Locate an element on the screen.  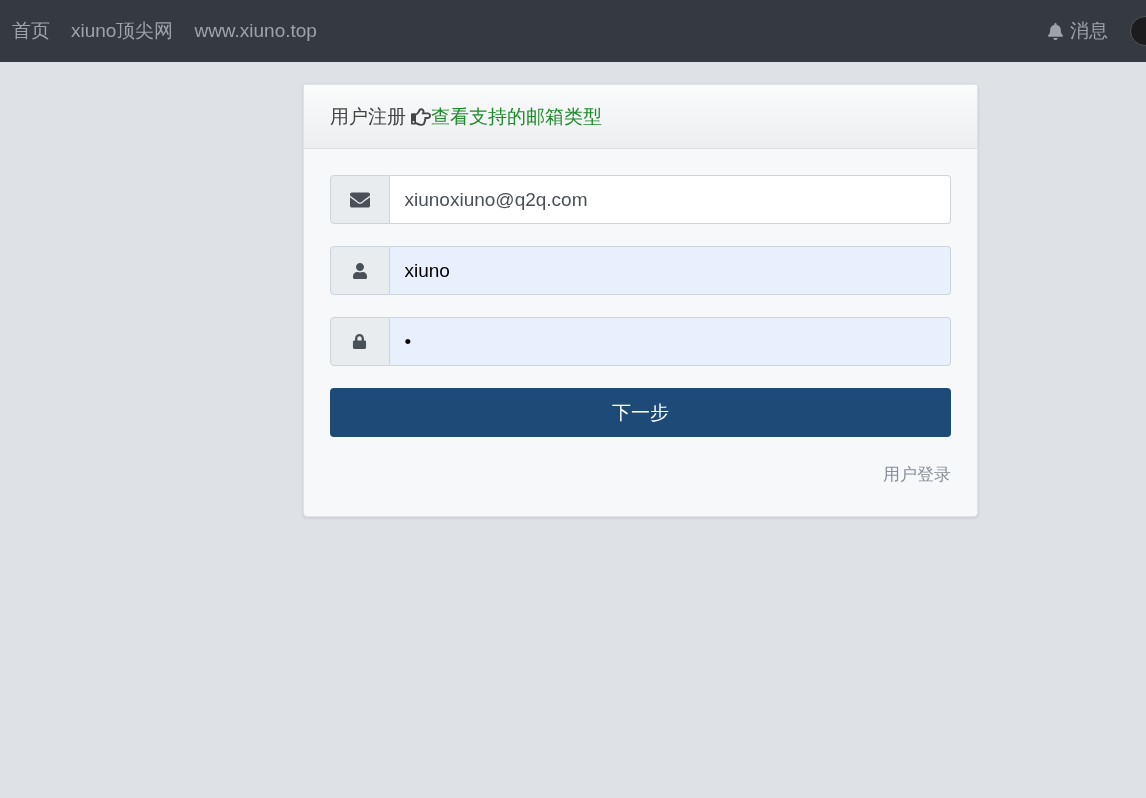
hand-pointing-icon is located at coordinates (420, 116).